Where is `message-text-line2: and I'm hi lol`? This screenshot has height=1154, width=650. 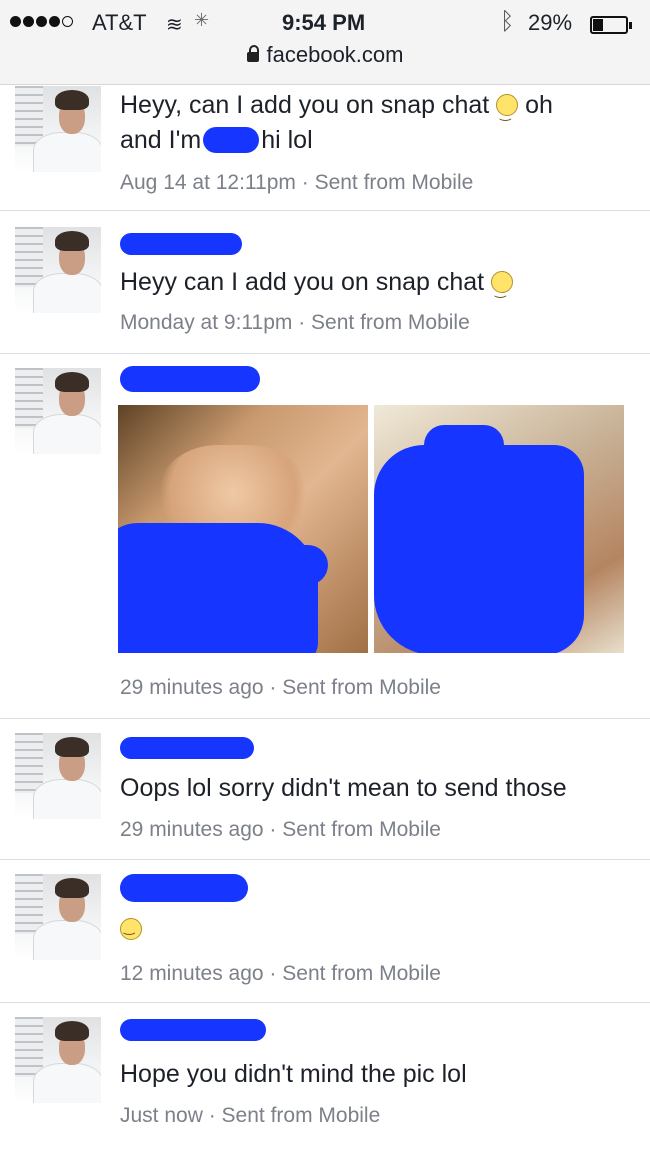
message-text-line2: and I'm hi lol is located at coordinates (216, 140).